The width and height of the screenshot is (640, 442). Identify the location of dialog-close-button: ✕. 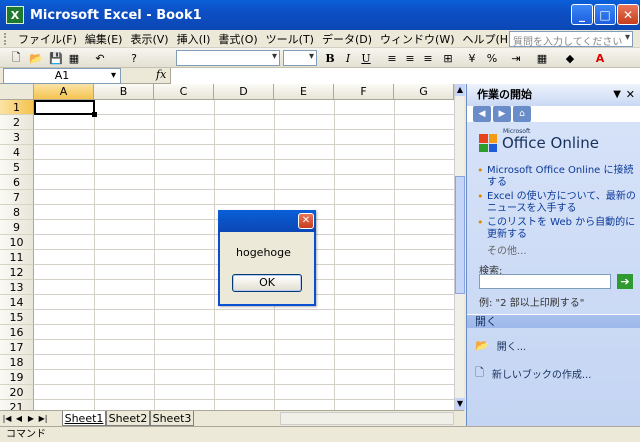
(306, 221).